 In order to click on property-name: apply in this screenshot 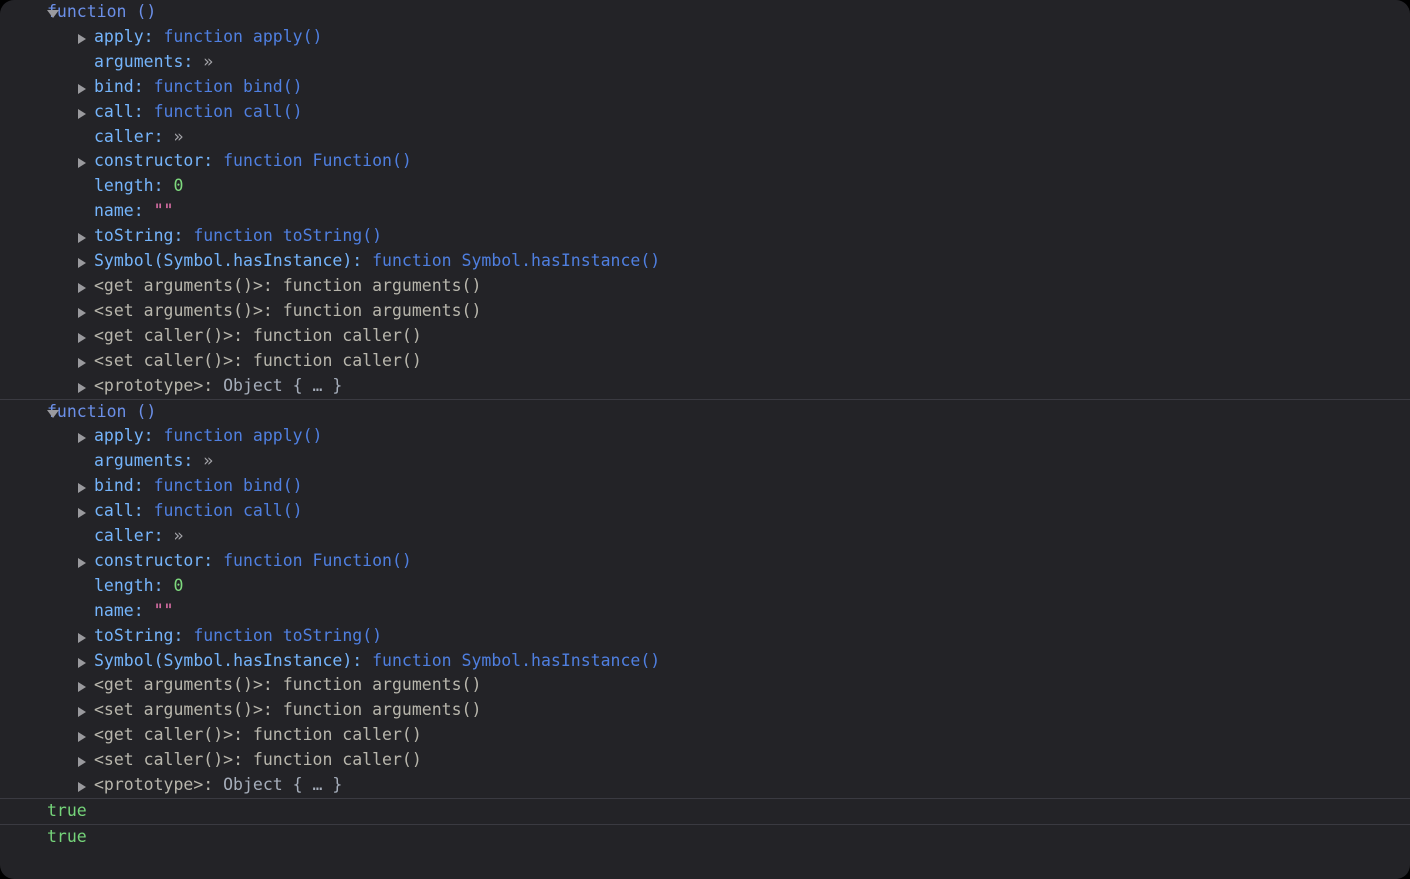, I will do `click(119, 436)`.